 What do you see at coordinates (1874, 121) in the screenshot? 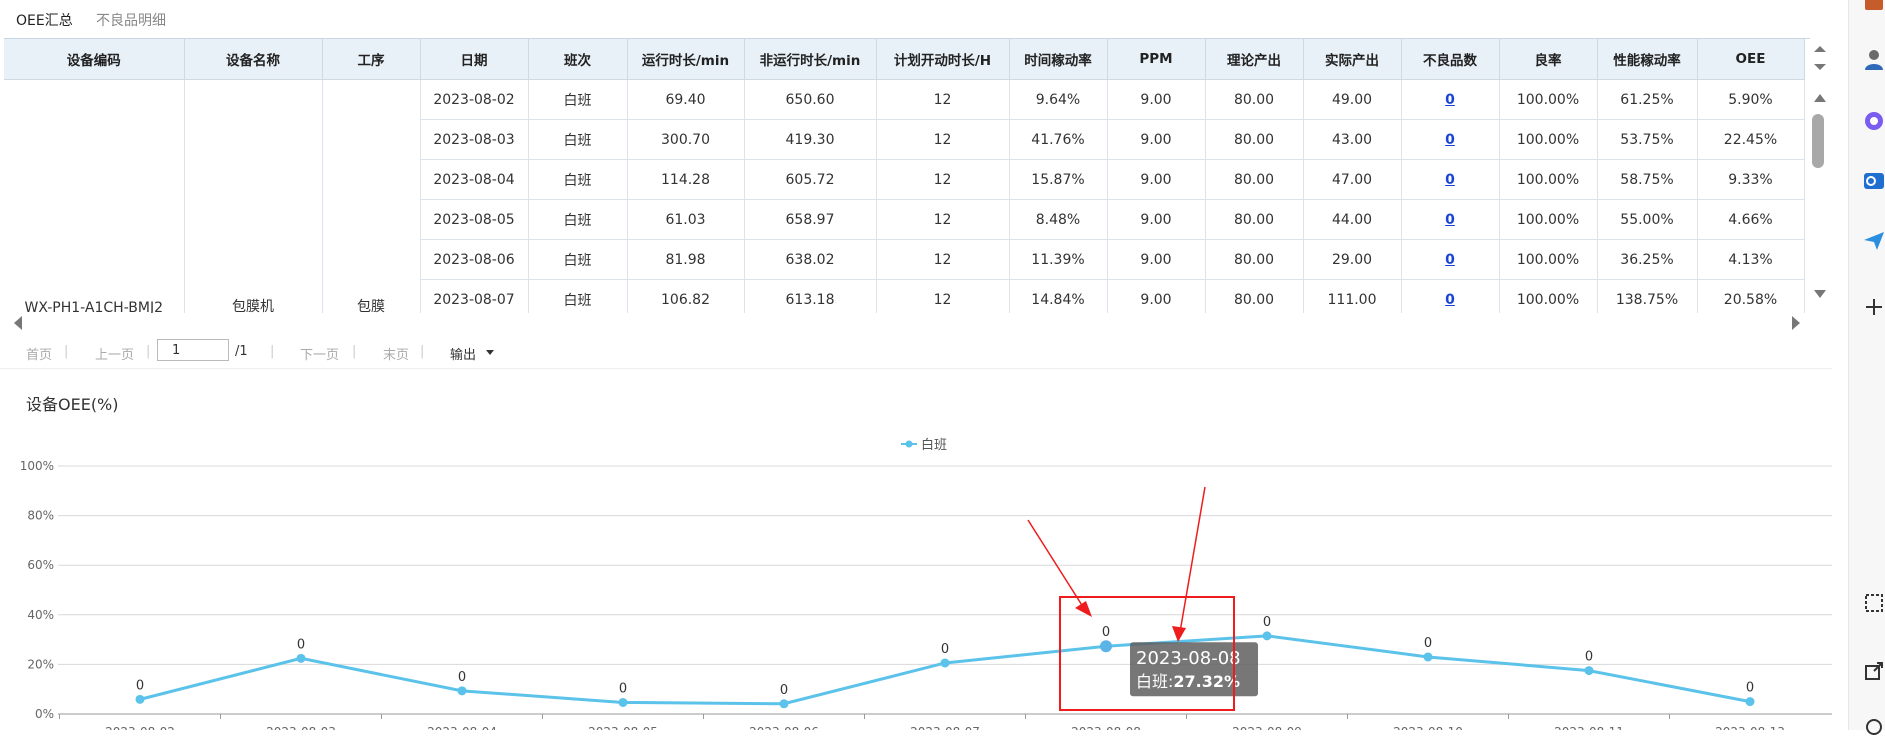
I see `copilot-icon` at bounding box center [1874, 121].